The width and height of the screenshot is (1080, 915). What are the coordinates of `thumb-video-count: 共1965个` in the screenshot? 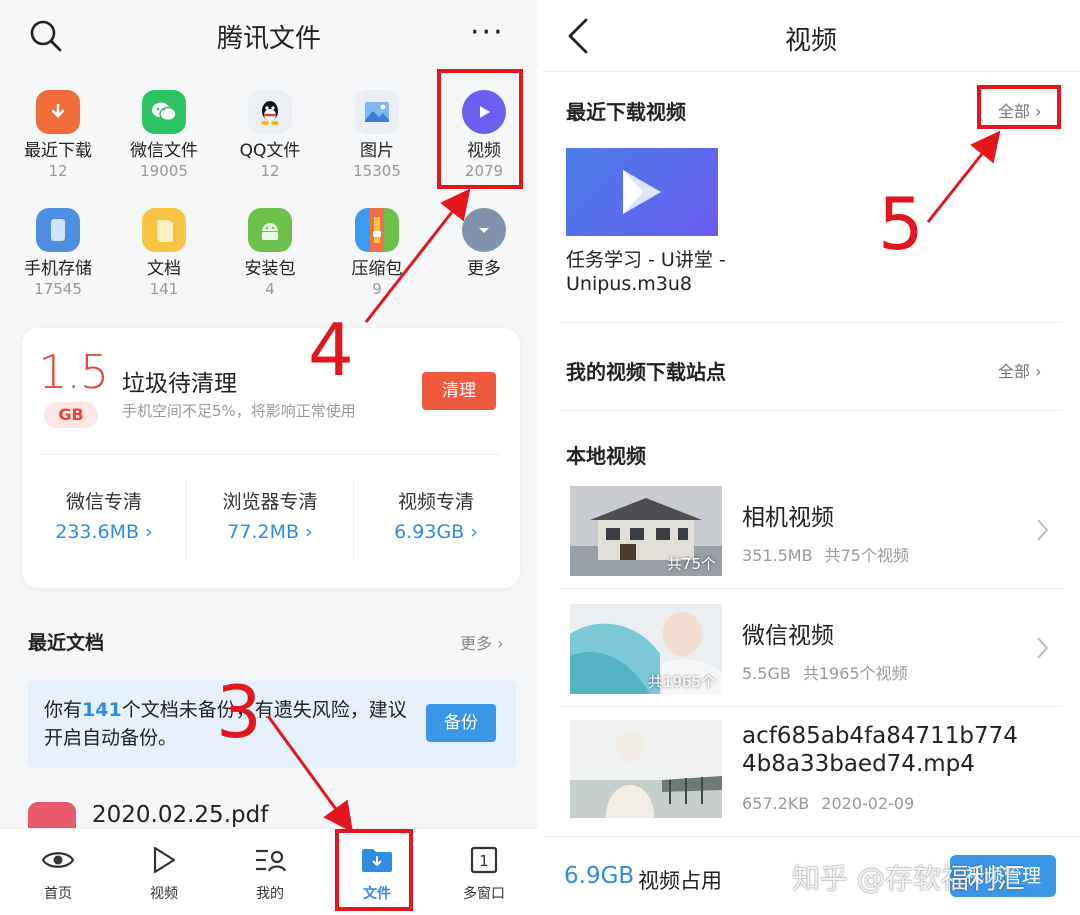 It's located at (681, 682).